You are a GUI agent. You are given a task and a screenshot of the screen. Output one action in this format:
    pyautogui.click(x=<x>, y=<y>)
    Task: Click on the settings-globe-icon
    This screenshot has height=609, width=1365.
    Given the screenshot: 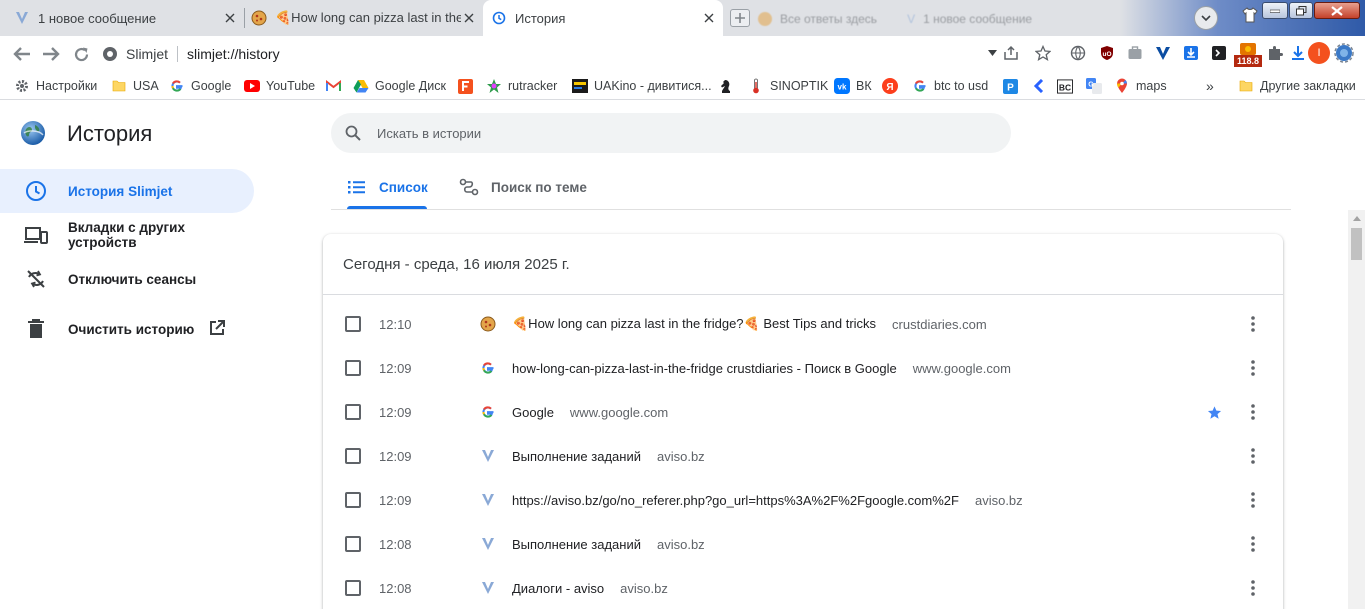 What is the action you would take?
    pyautogui.click(x=1344, y=53)
    